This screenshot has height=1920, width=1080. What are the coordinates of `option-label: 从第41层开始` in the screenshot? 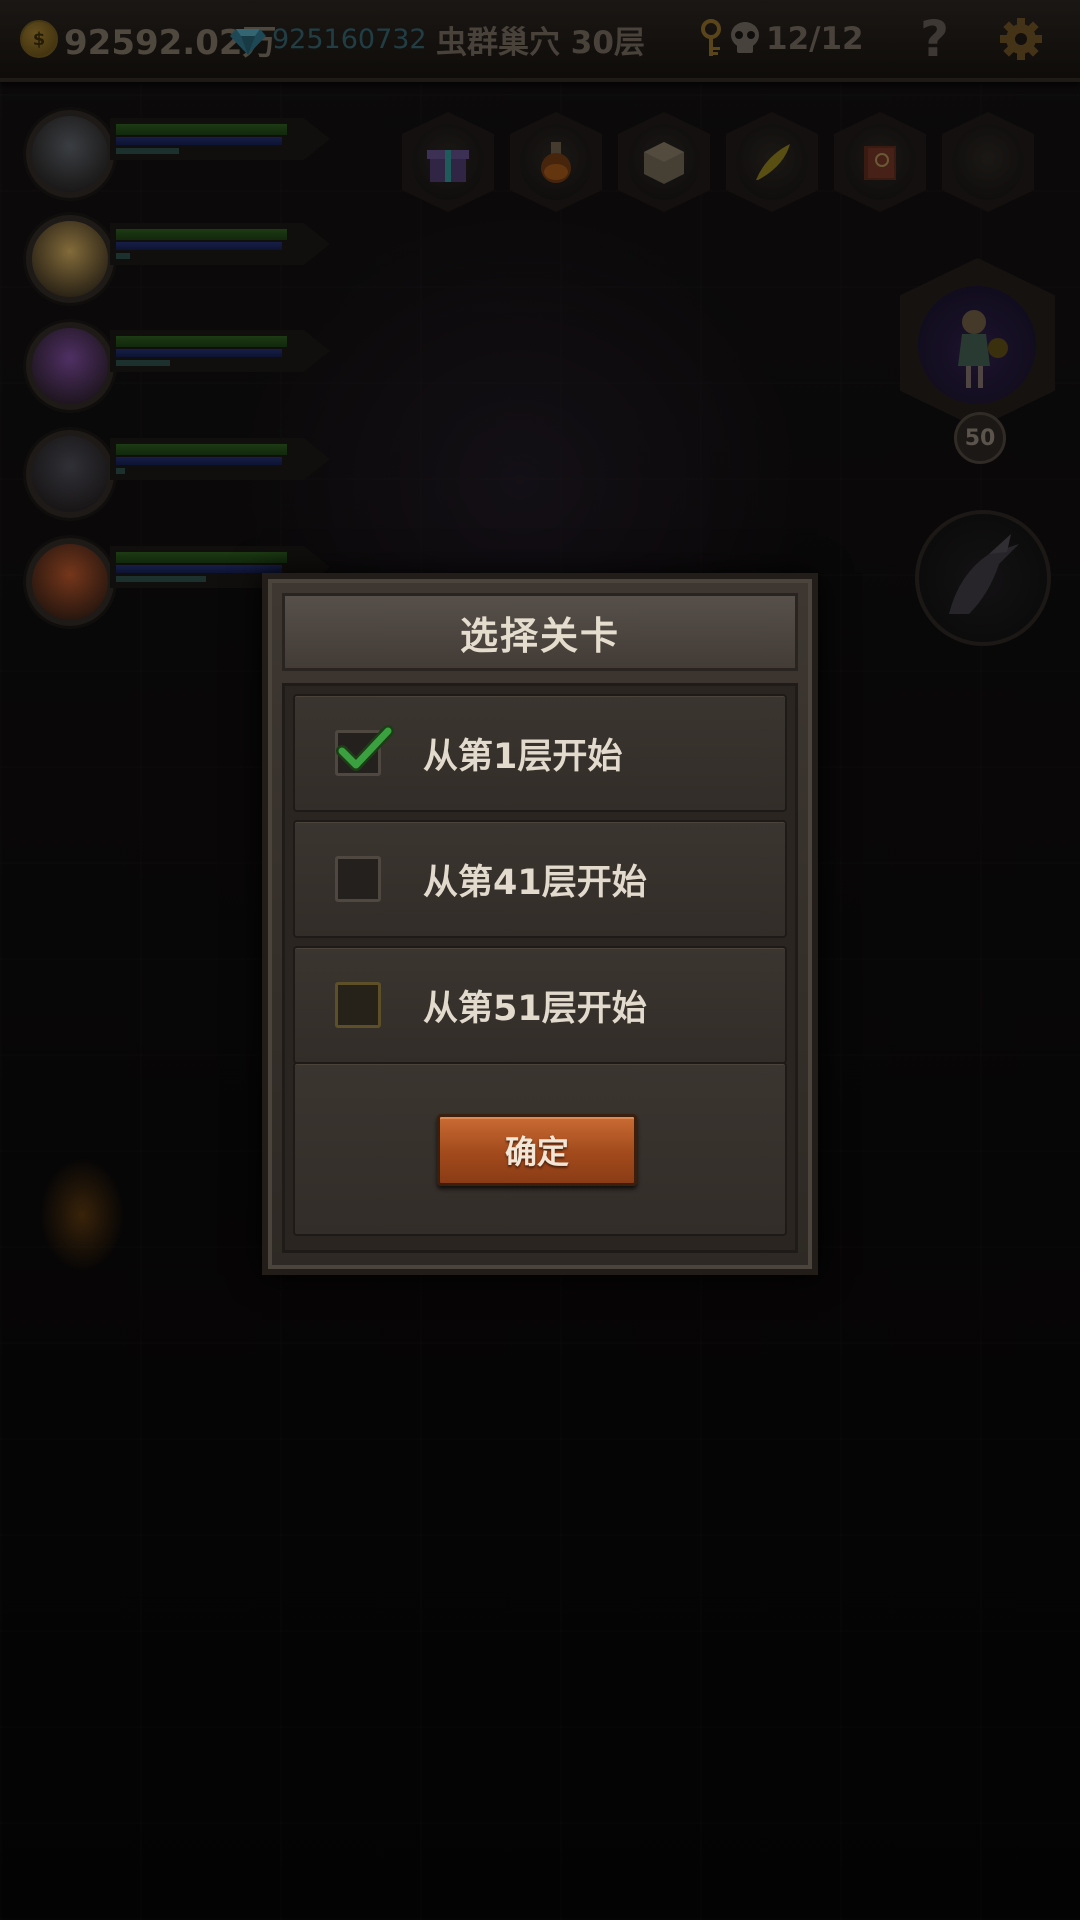 It's located at (535, 882).